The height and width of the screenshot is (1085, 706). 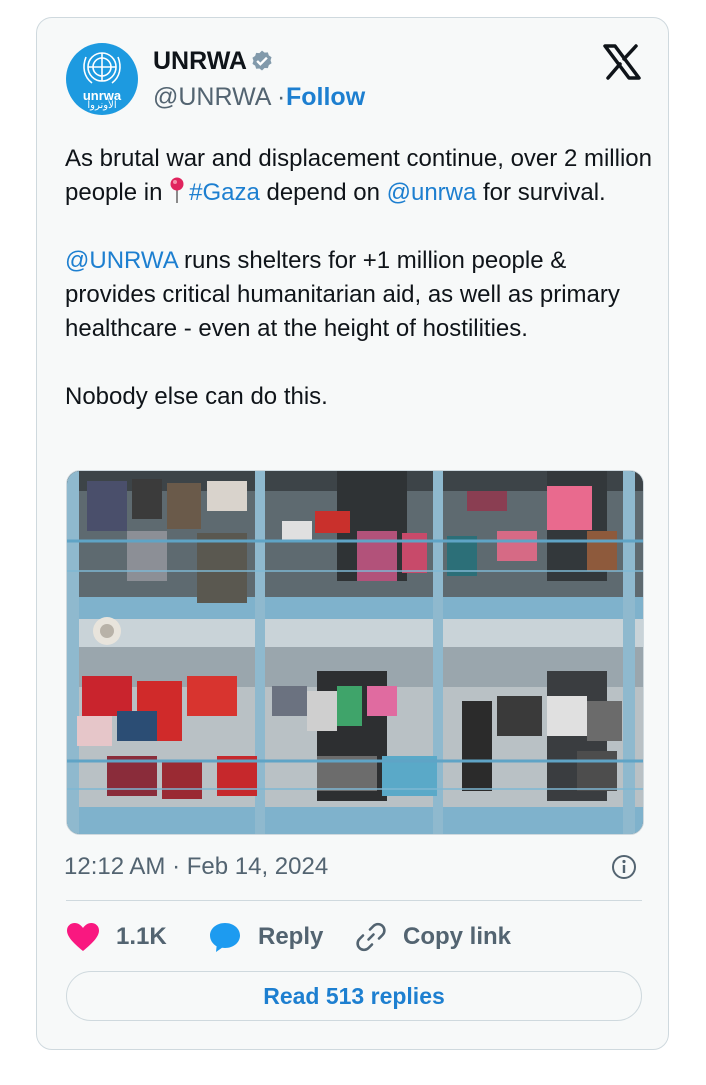 I want to click on heart-icon, so click(x=83, y=937).